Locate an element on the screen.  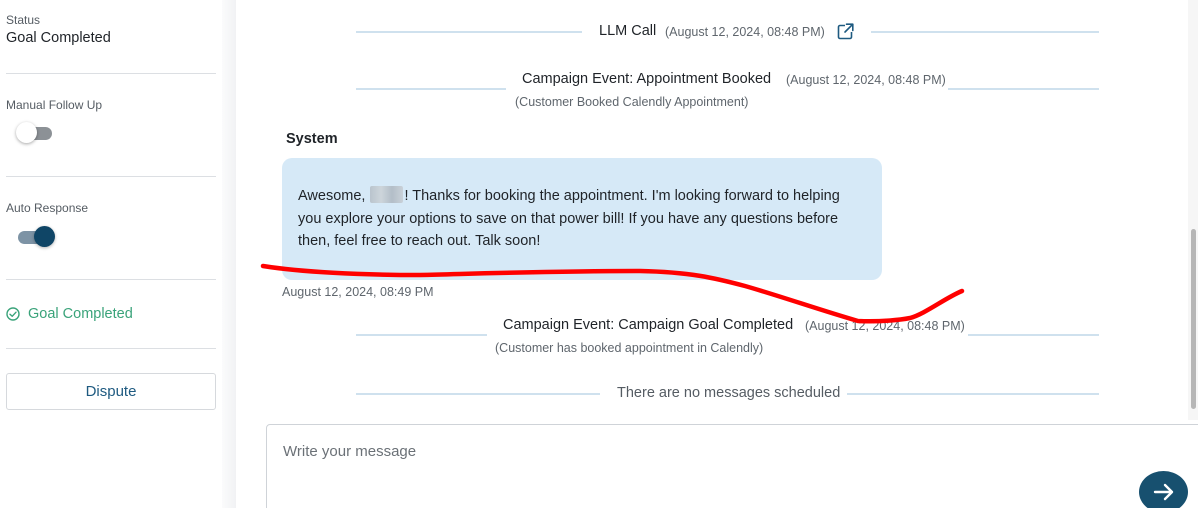
goal-completed-indicator: Goal Completed is located at coordinates (69, 314).